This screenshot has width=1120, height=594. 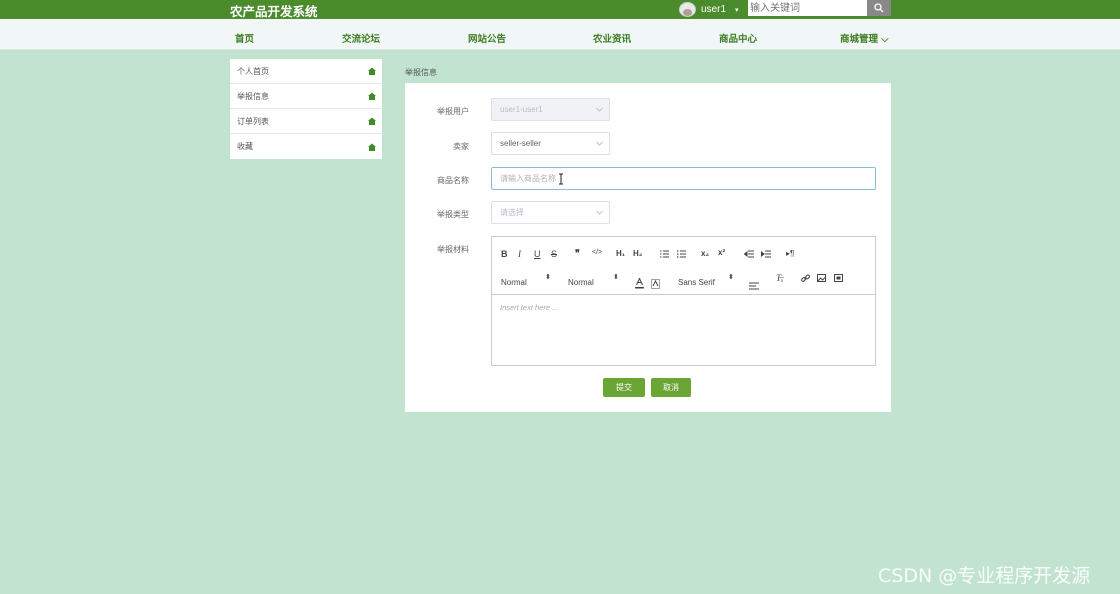 I want to click on rtl-direction-icon: ▸¶, so click(x=790, y=253).